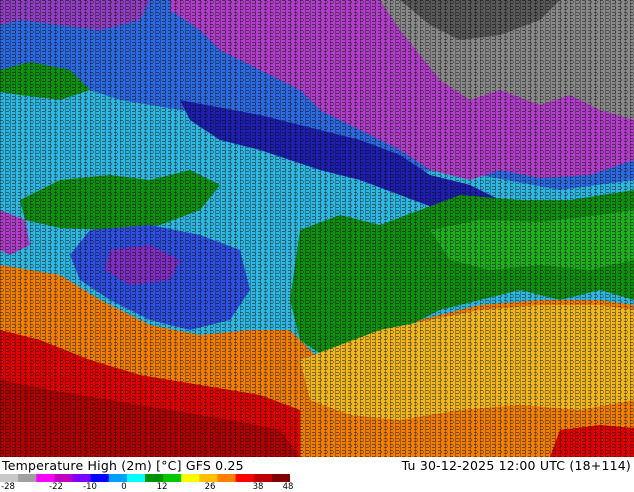 This screenshot has width=634, height=492. Describe the element at coordinates (516, 465) in the screenshot. I see `valid-time: Tu 30-12-2025 12:00 UTC (18+114)` at that location.